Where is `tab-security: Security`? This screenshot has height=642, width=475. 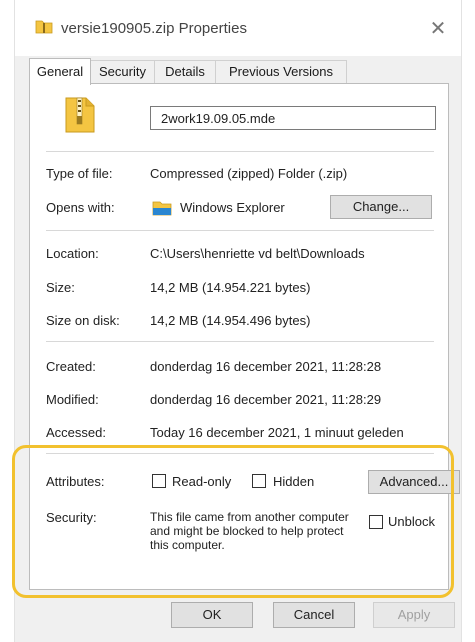 tab-security: Security is located at coordinates (122, 71).